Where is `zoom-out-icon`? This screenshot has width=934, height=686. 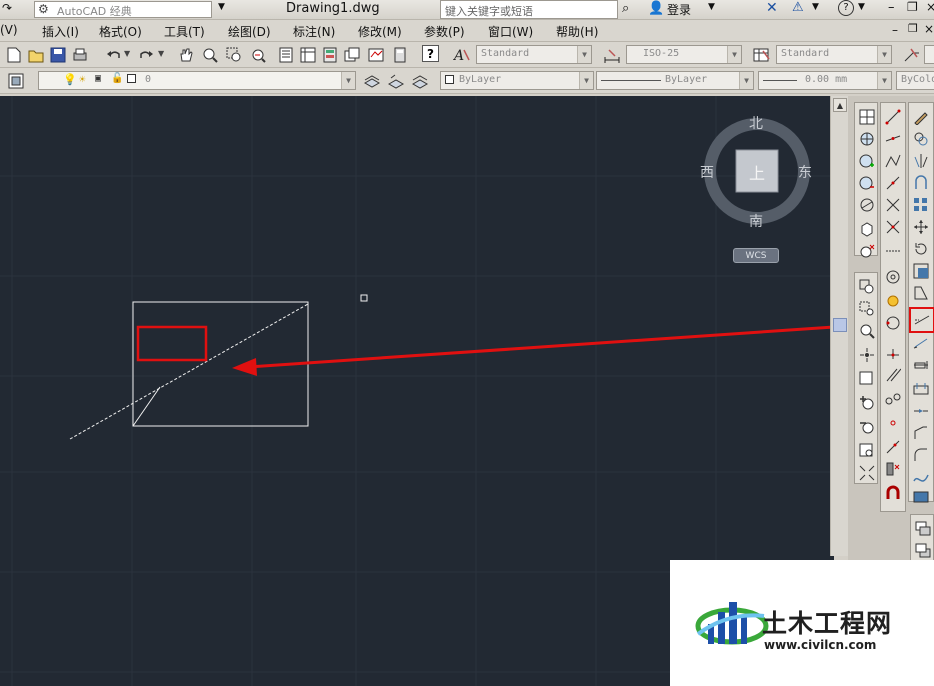
zoom-out-icon is located at coordinates (867, 427).